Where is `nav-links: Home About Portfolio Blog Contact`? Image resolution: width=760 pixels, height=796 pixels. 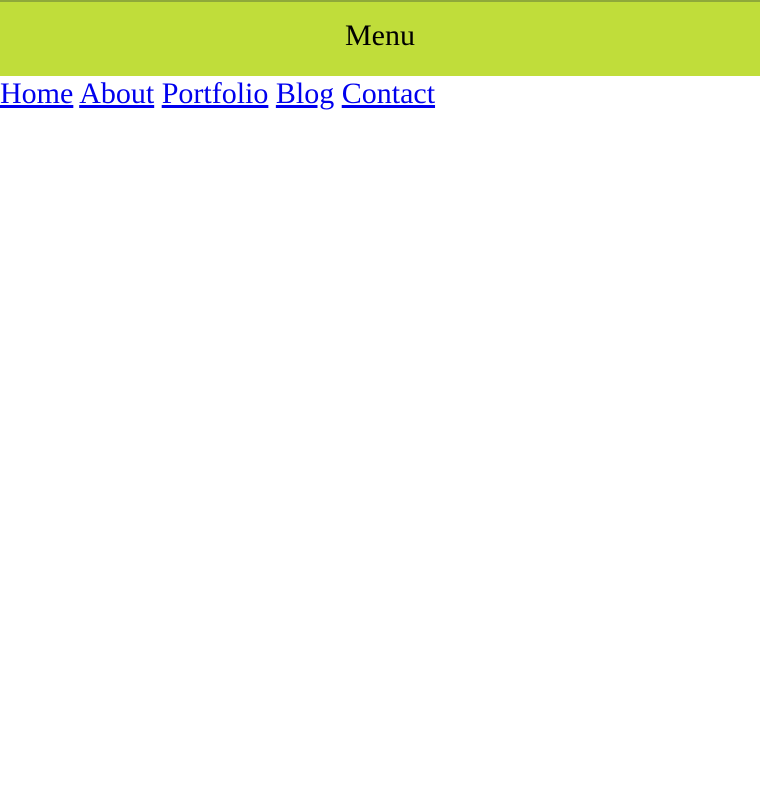 nav-links: Home About Portfolio Blog Contact is located at coordinates (380, 94).